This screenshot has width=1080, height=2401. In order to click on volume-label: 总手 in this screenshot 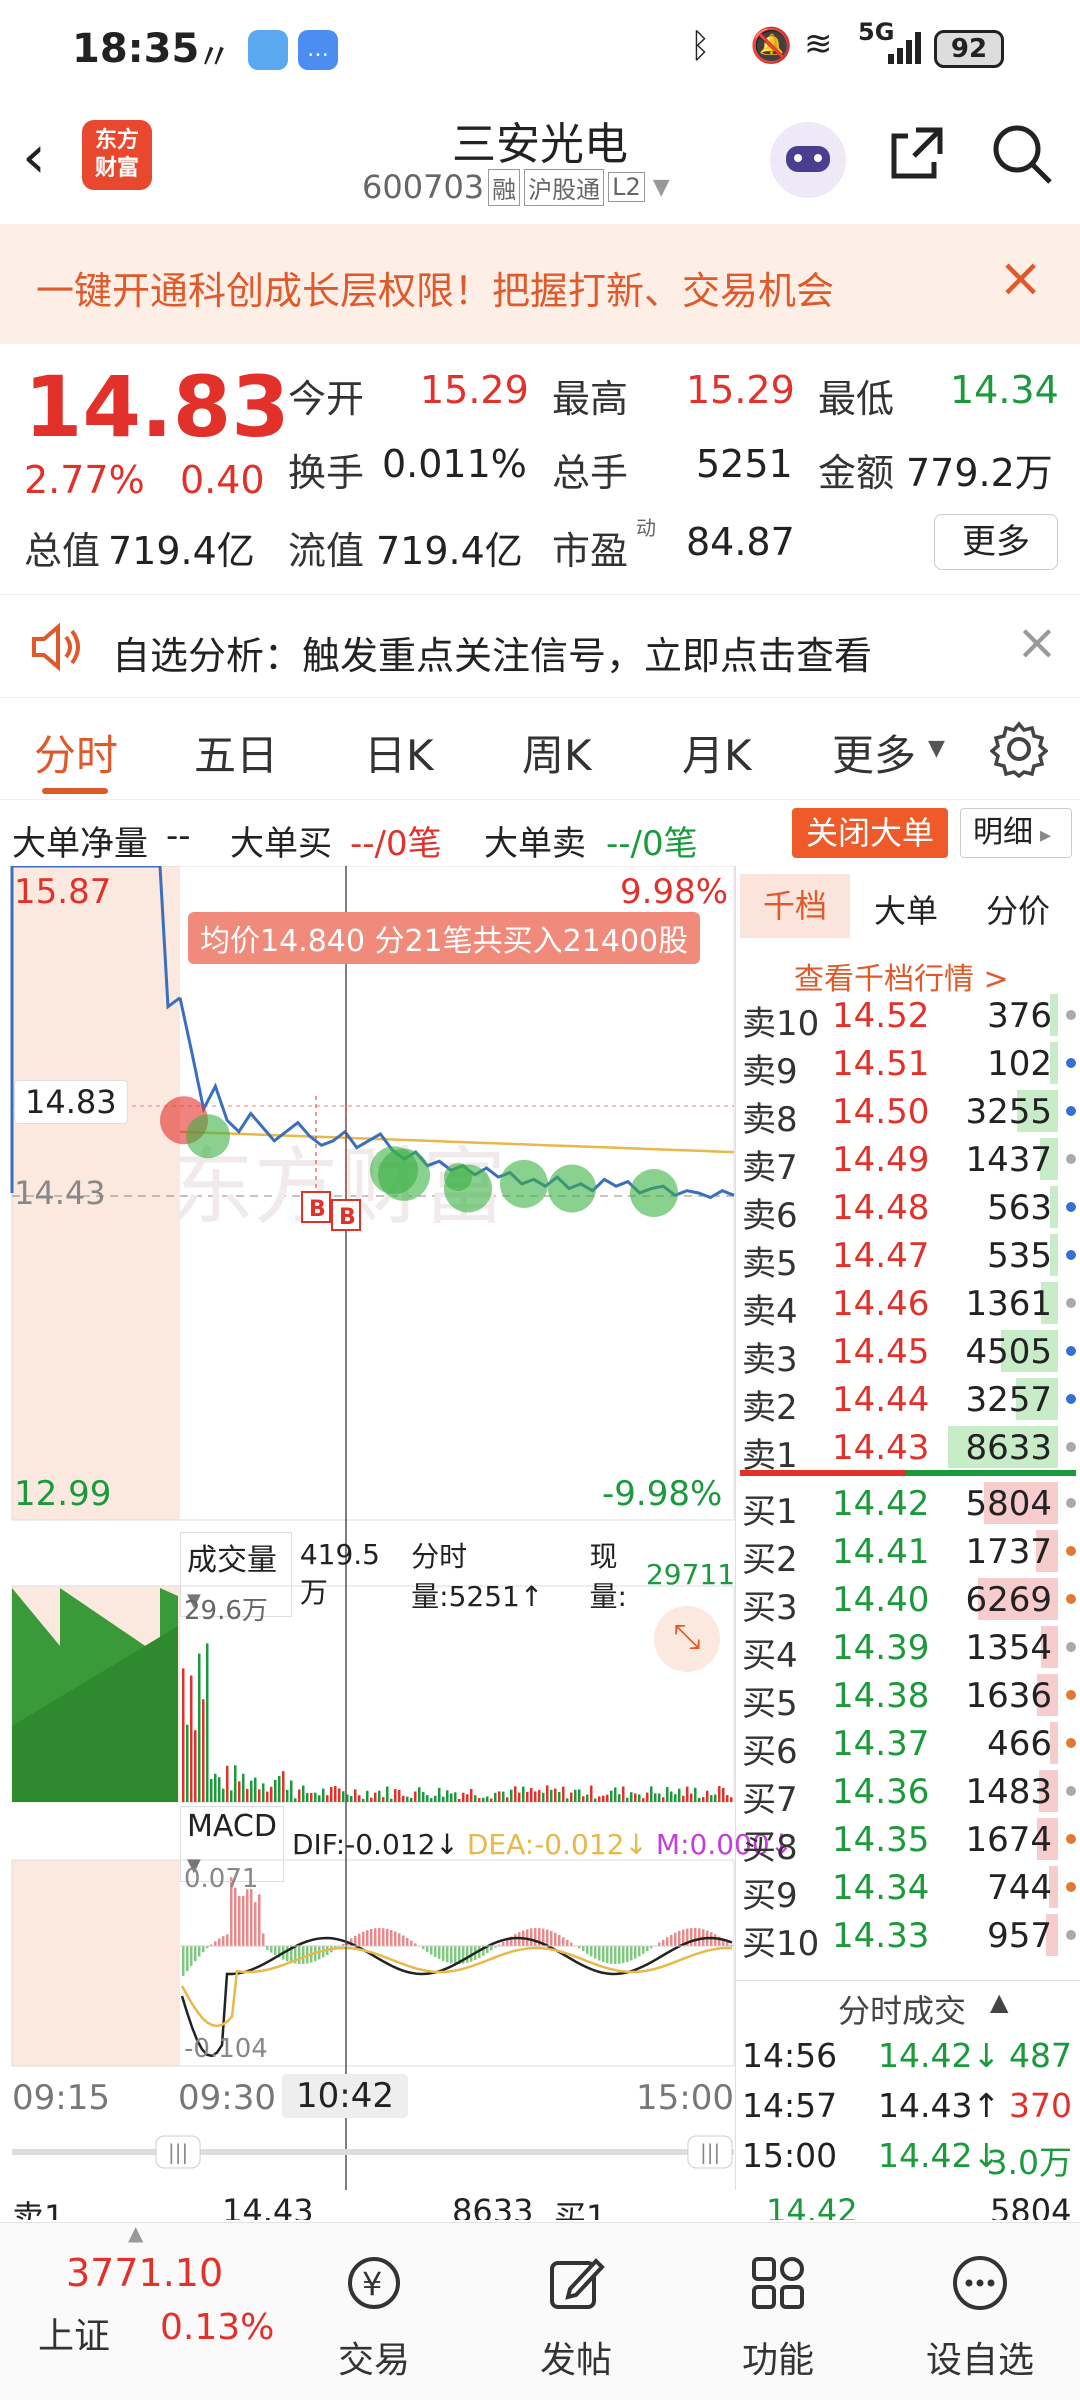, I will do `click(590, 469)`.